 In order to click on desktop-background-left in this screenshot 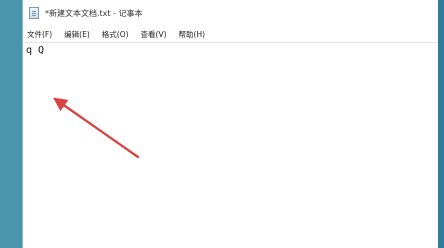, I will do `click(11, 124)`.